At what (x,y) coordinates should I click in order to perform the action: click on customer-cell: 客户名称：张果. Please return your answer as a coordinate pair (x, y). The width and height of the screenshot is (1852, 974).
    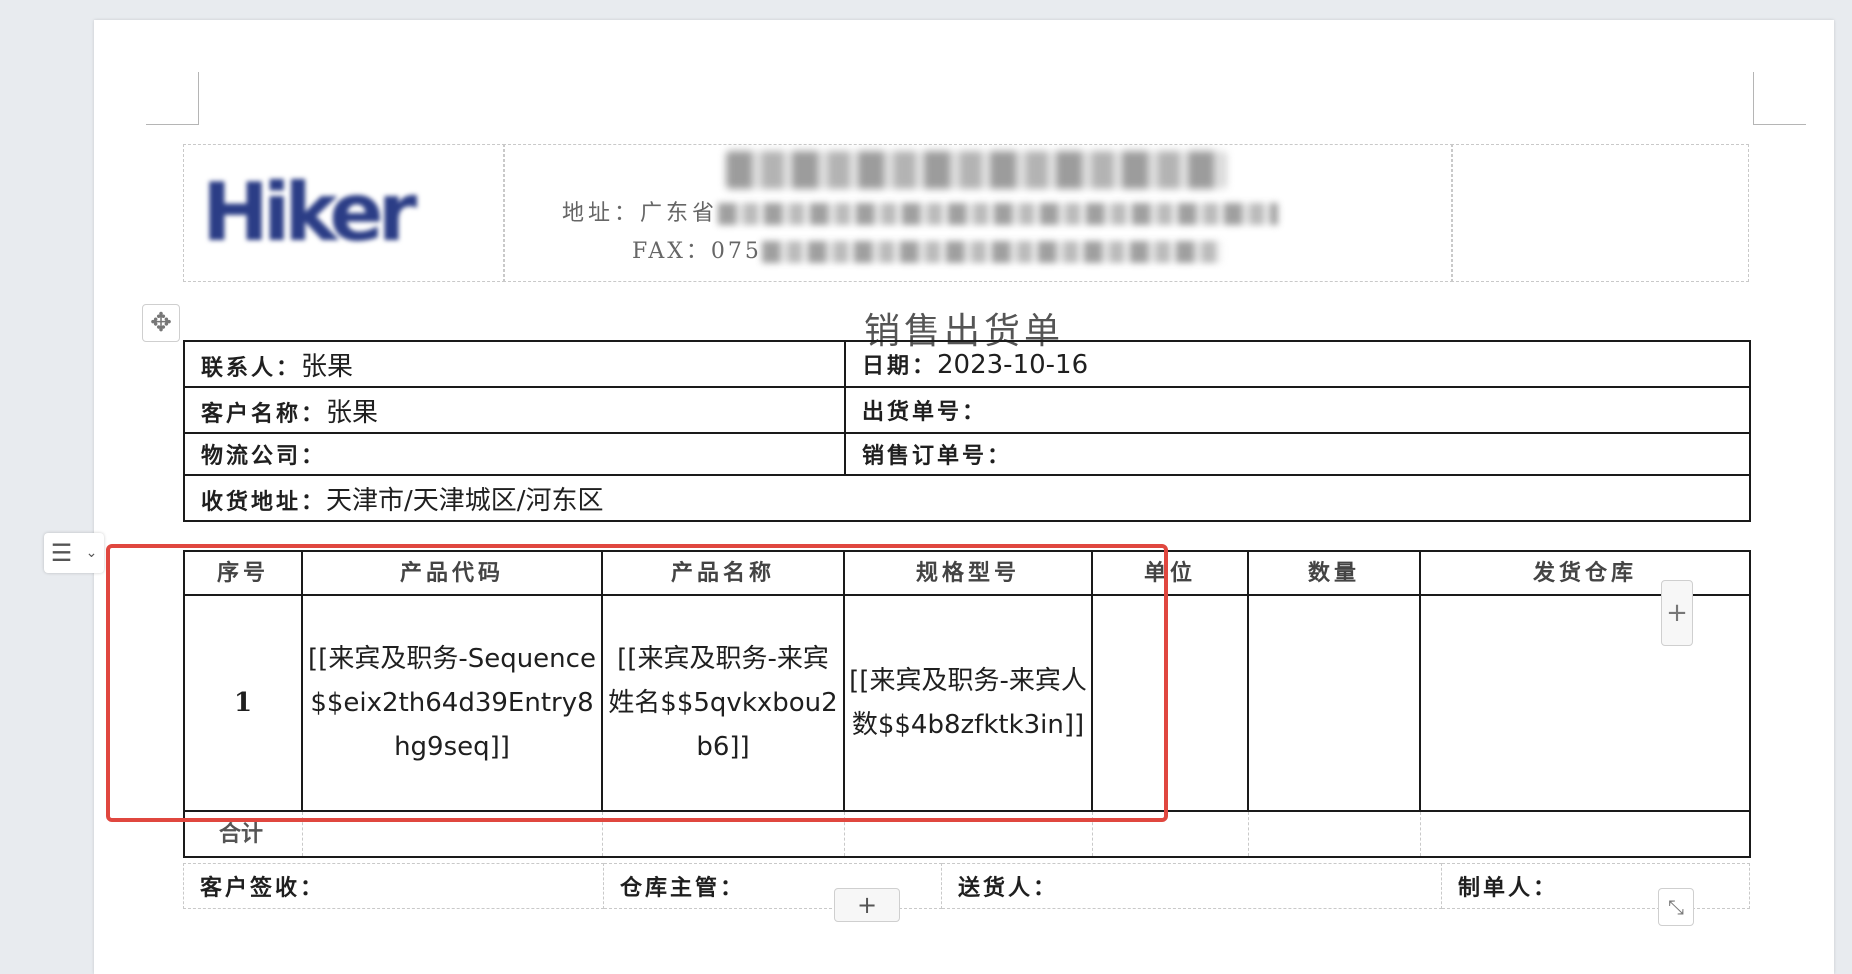
    Looking at the image, I should click on (514, 410).